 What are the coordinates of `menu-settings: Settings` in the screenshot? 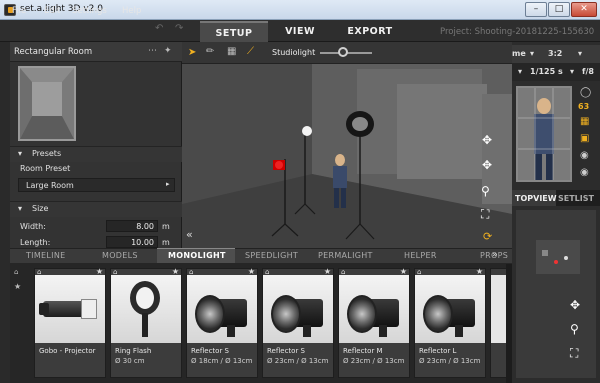 It's located at (89, 11).